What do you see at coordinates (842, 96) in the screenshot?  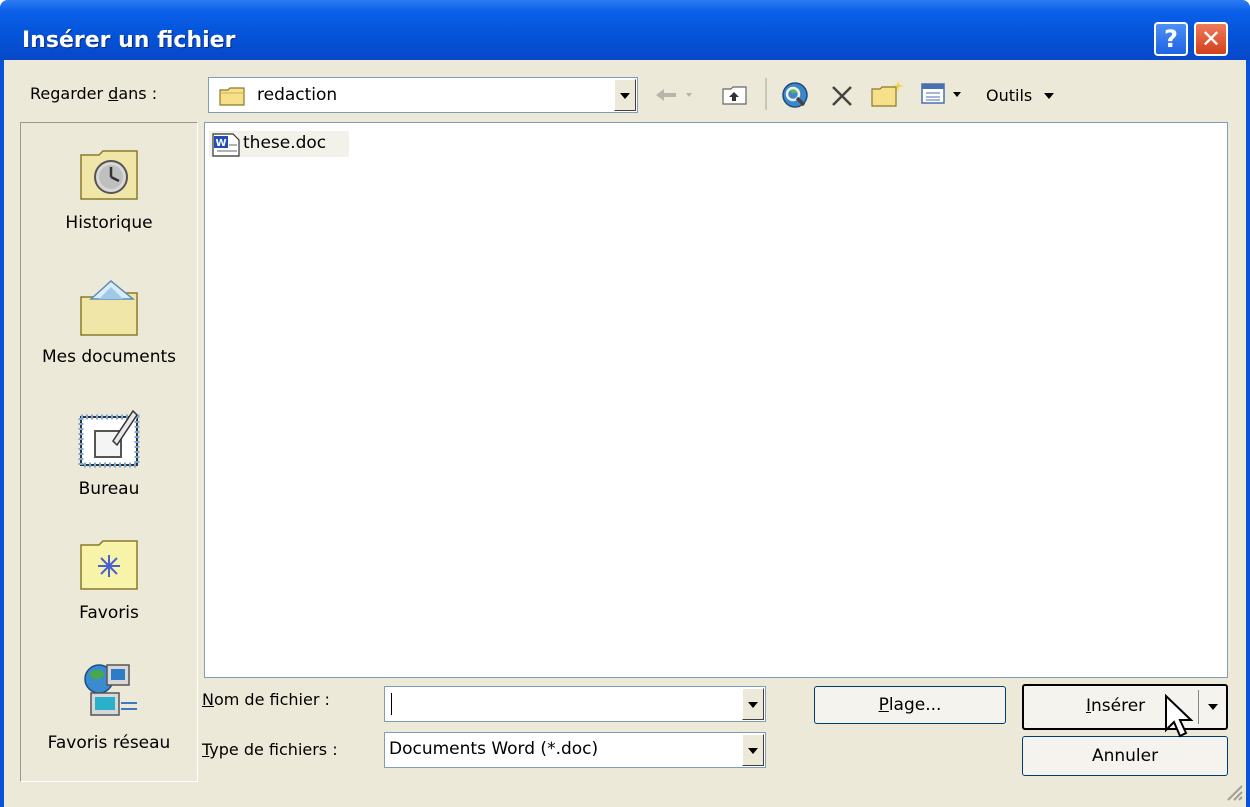 I see `delete-icon` at bounding box center [842, 96].